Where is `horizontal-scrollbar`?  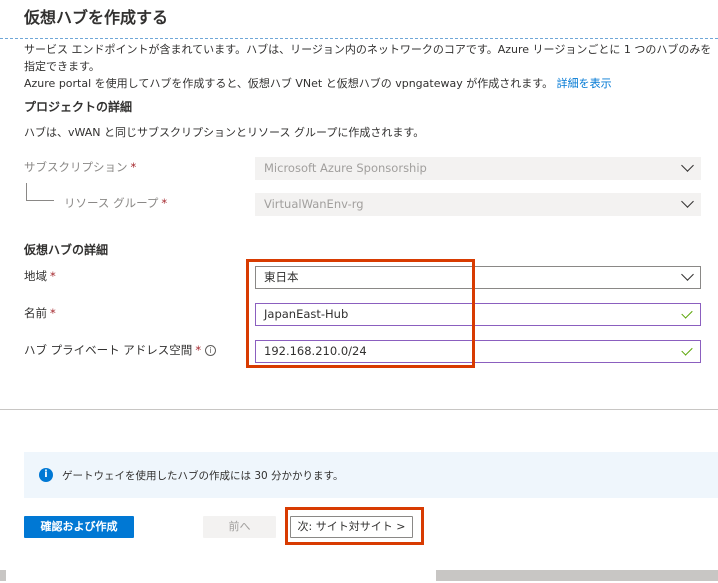 horizontal-scrollbar is located at coordinates (359, 575).